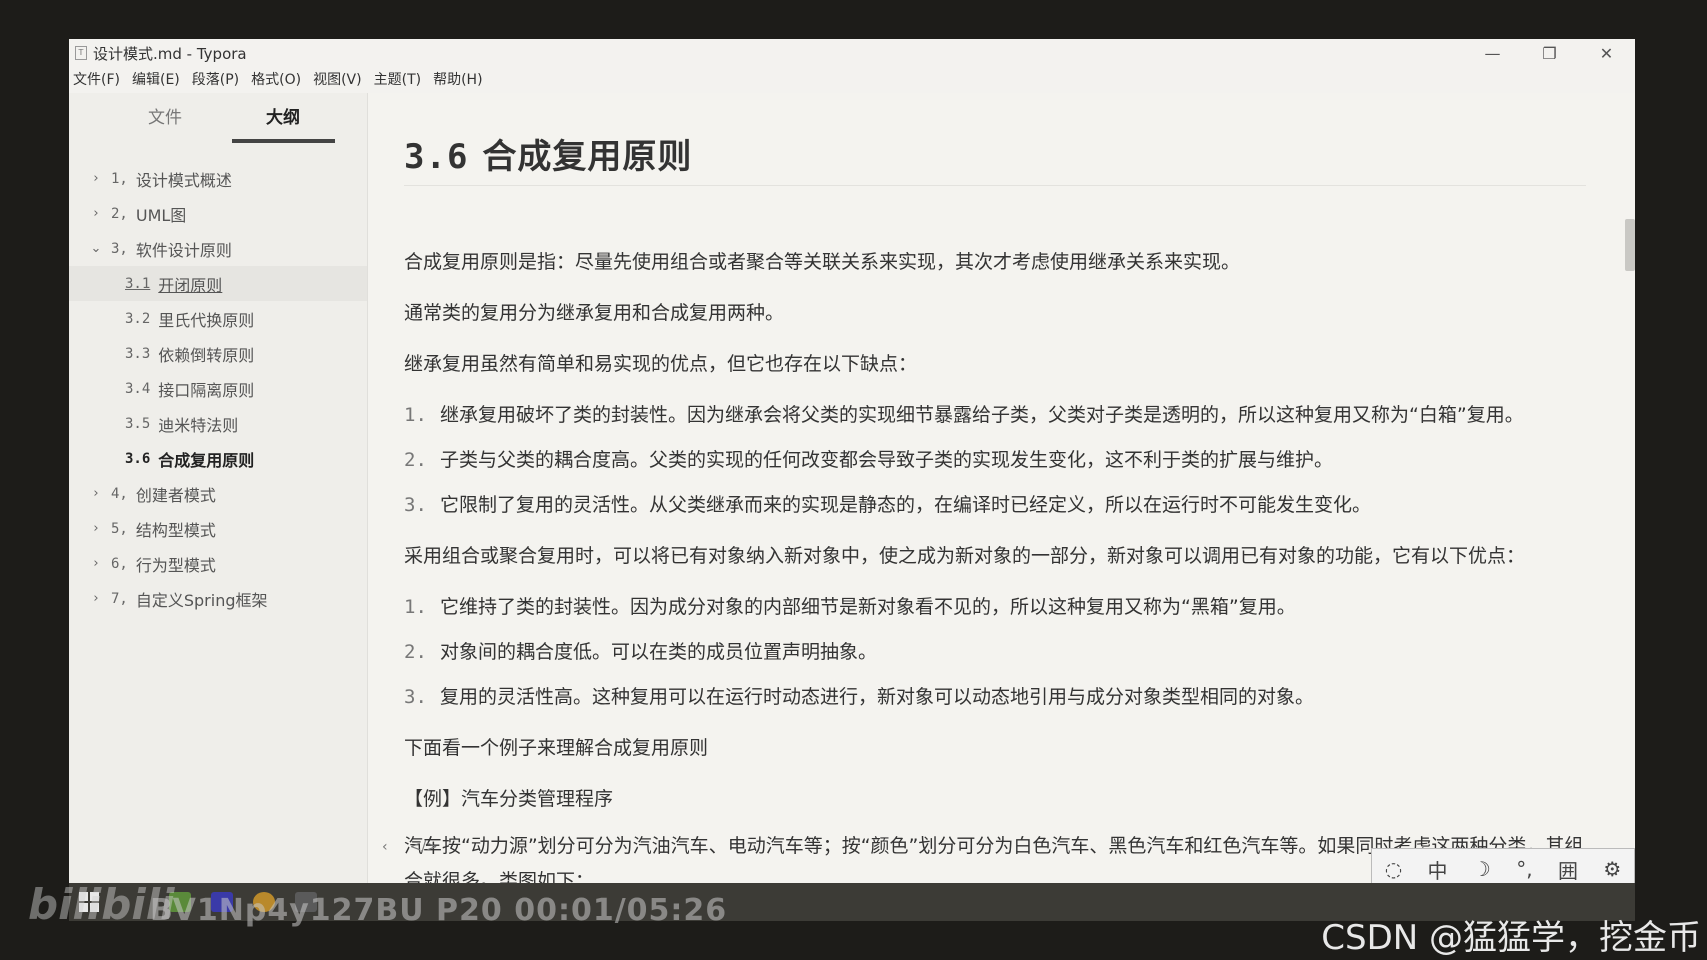 This screenshot has width=1707, height=960. I want to click on ime-chinese-mode: 中, so click(1438, 869).